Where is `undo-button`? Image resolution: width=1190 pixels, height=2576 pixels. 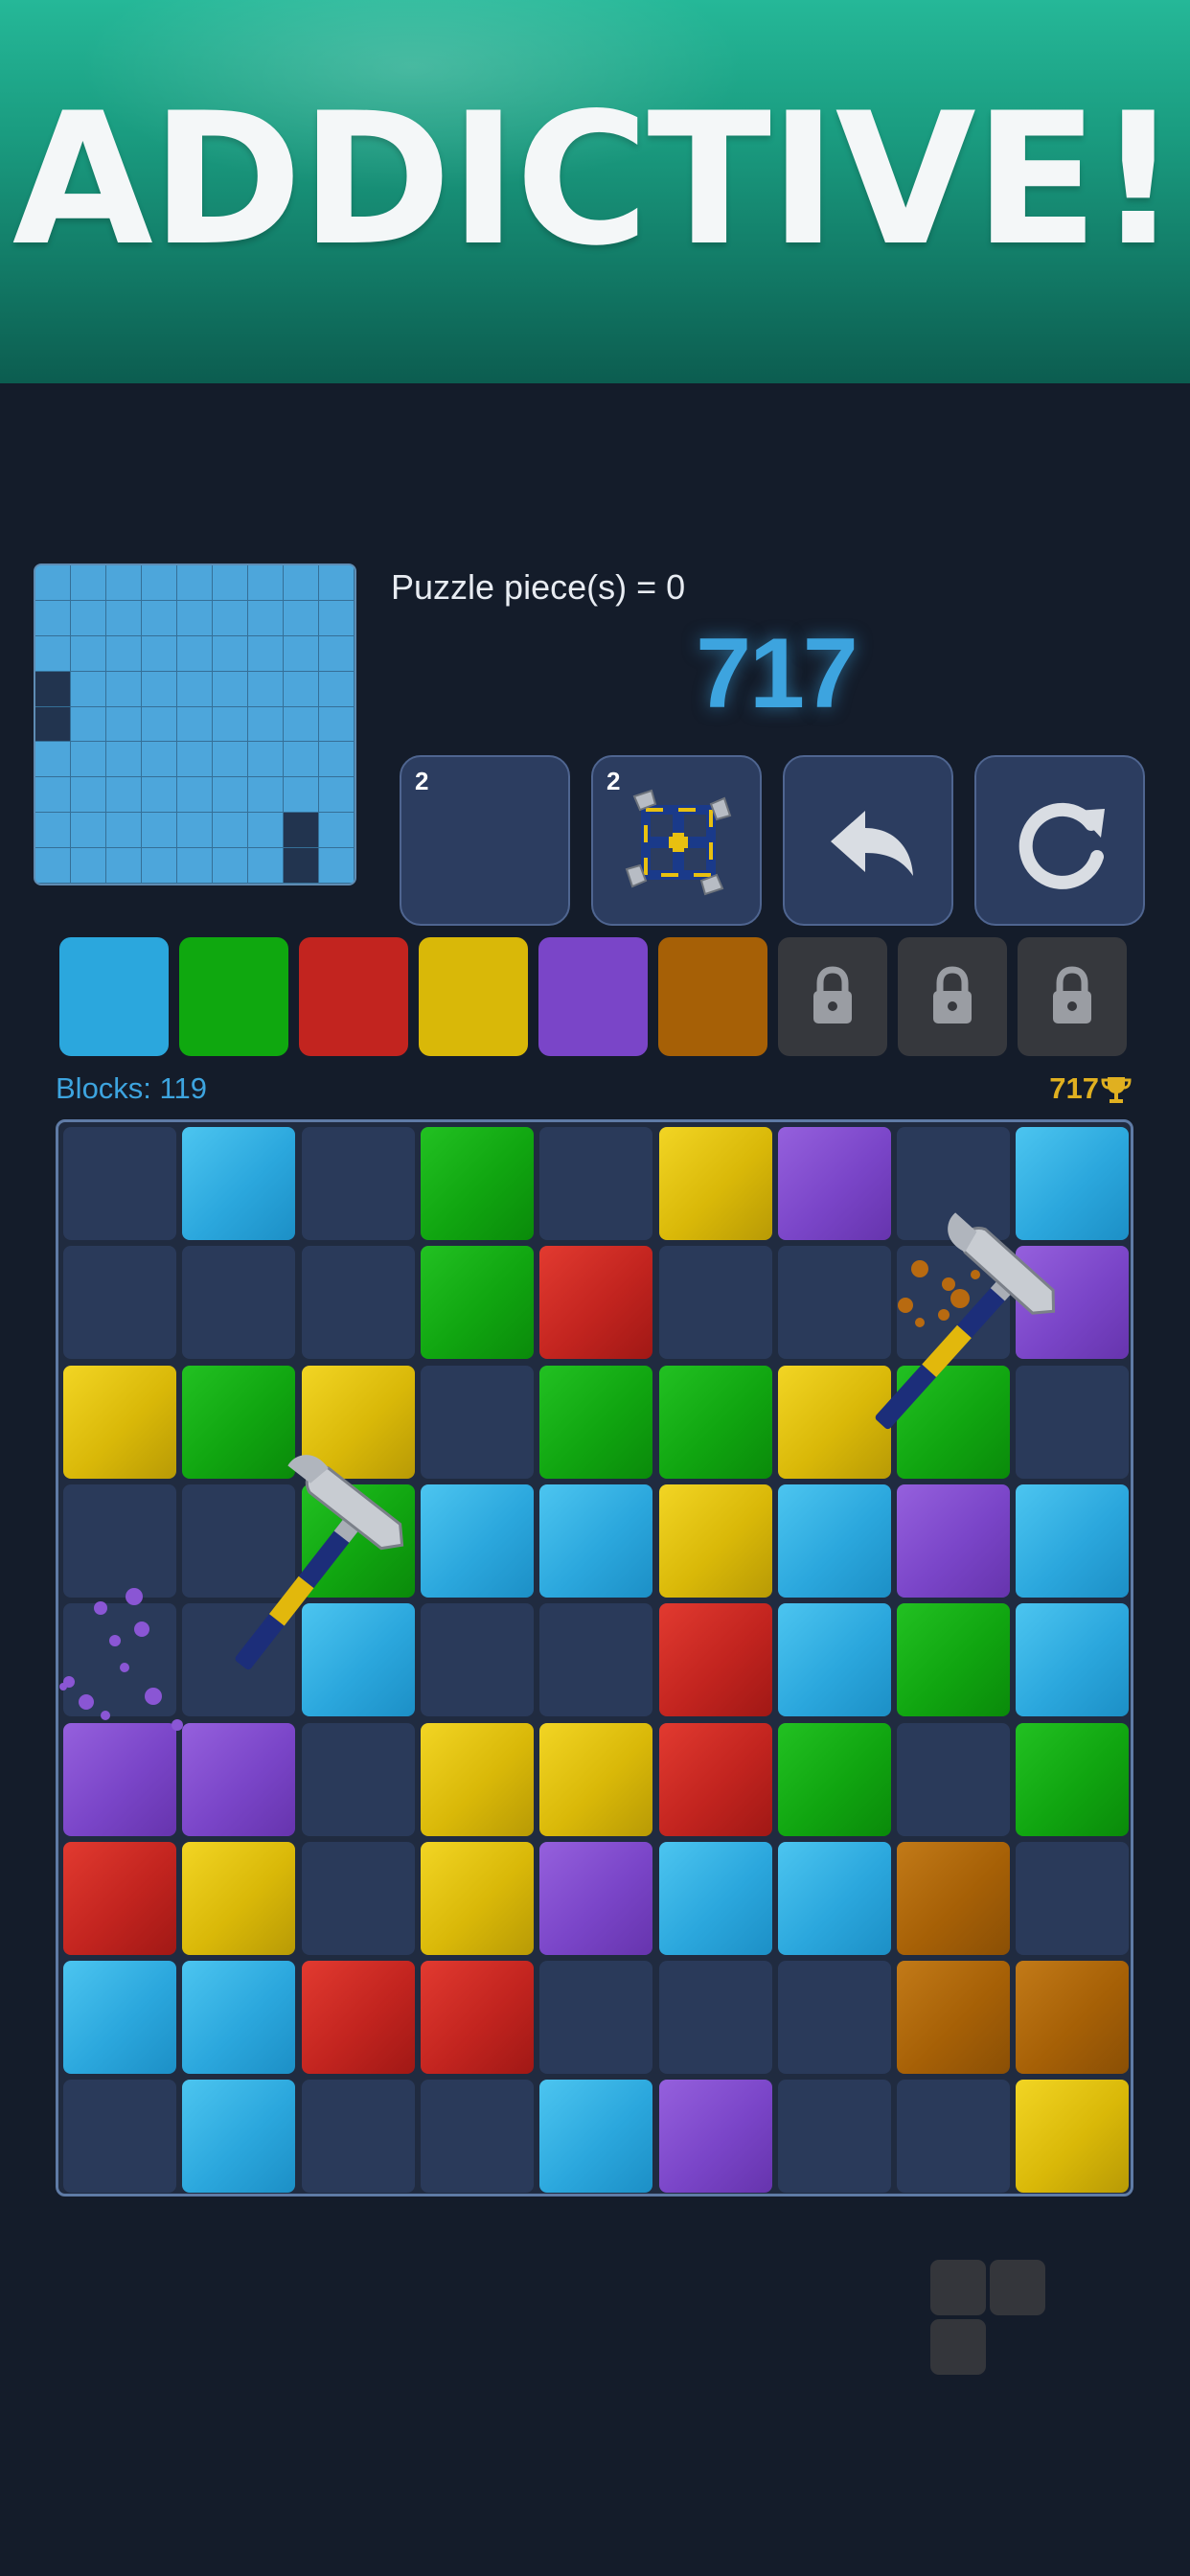 undo-button is located at coordinates (868, 840).